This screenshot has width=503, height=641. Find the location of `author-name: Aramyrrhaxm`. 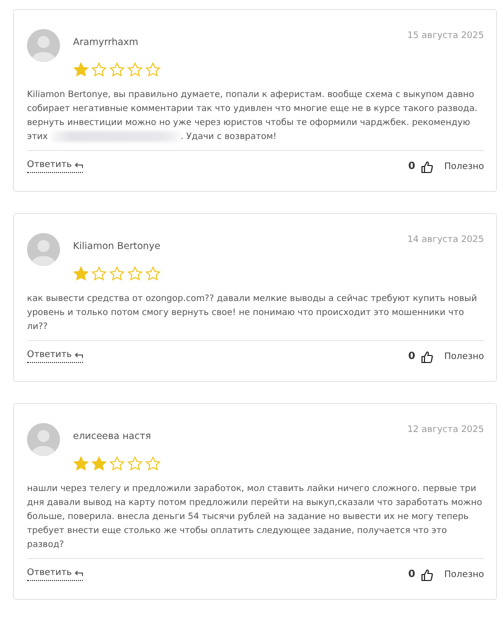

author-name: Aramyrrhaxm is located at coordinates (106, 42).